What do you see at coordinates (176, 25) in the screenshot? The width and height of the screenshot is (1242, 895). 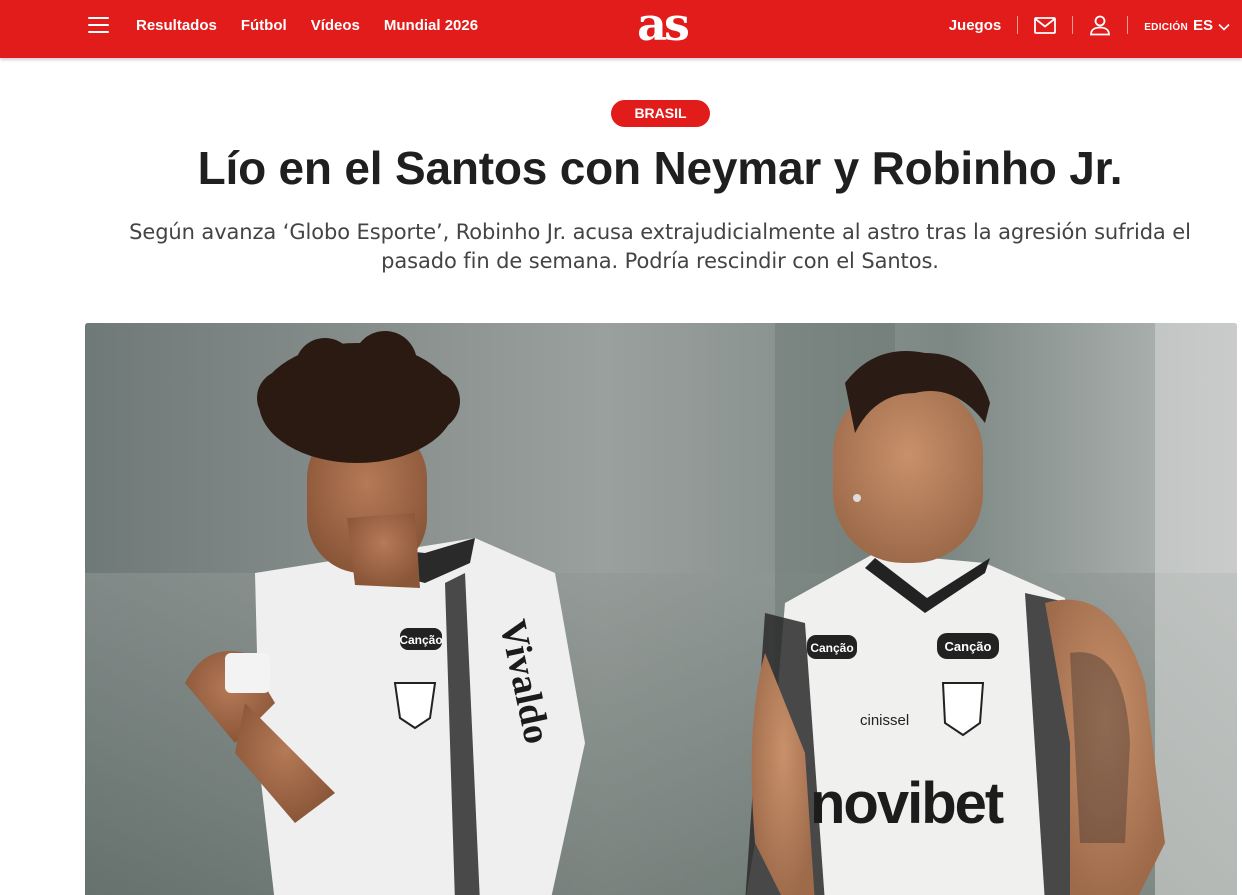 I see `nav-item-resultados: Resultados` at bounding box center [176, 25].